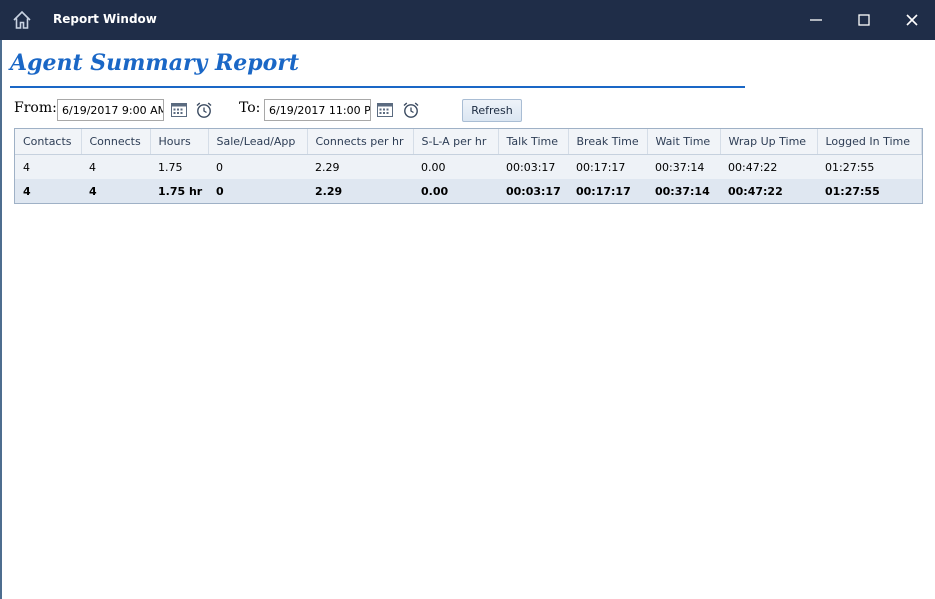 Image resolution: width=935 pixels, height=599 pixels. What do you see at coordinates (455, 166) in the screenshot?
I see `table-cell: 0.00` at bounding box center [455, 166].